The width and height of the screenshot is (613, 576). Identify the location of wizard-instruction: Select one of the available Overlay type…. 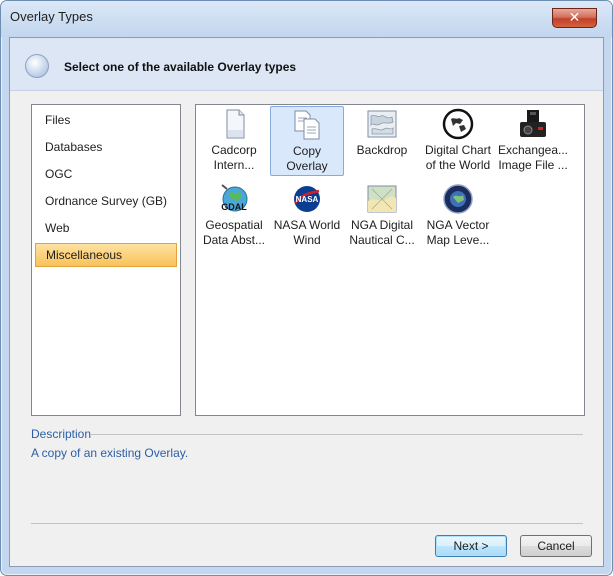
(180, 67).